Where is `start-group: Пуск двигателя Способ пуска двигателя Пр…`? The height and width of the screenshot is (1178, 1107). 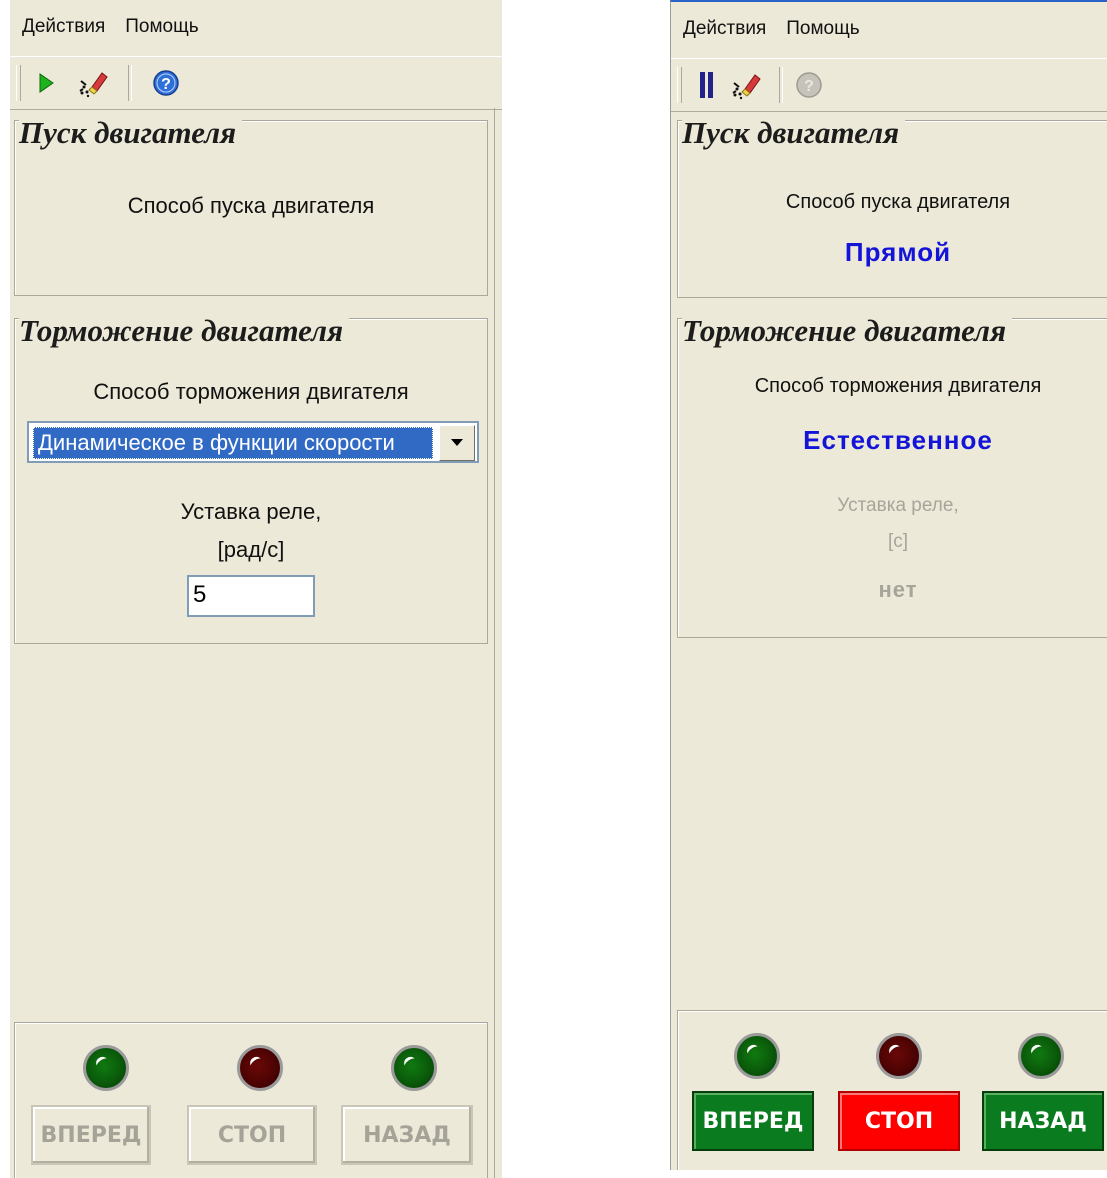 start-group: Пуск двигателя Способ пуска двигателя Пр… is located at coordinates (892, 206).